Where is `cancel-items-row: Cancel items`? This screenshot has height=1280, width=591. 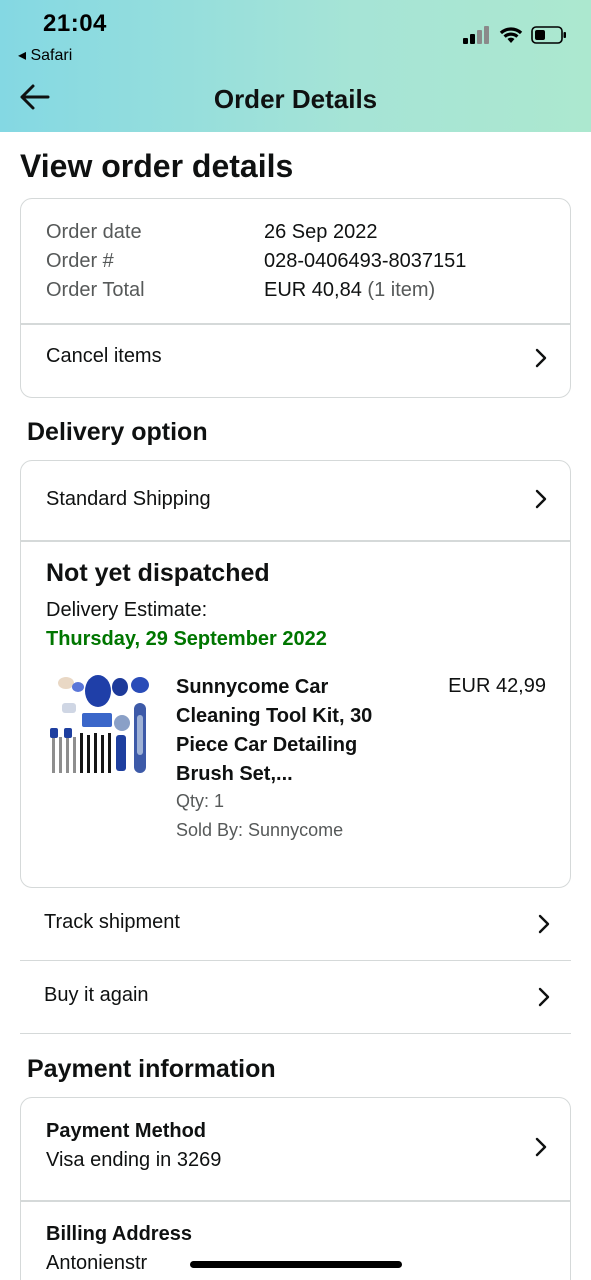
cancel-items-row: Cancel items is located at coordinates (295, 361).